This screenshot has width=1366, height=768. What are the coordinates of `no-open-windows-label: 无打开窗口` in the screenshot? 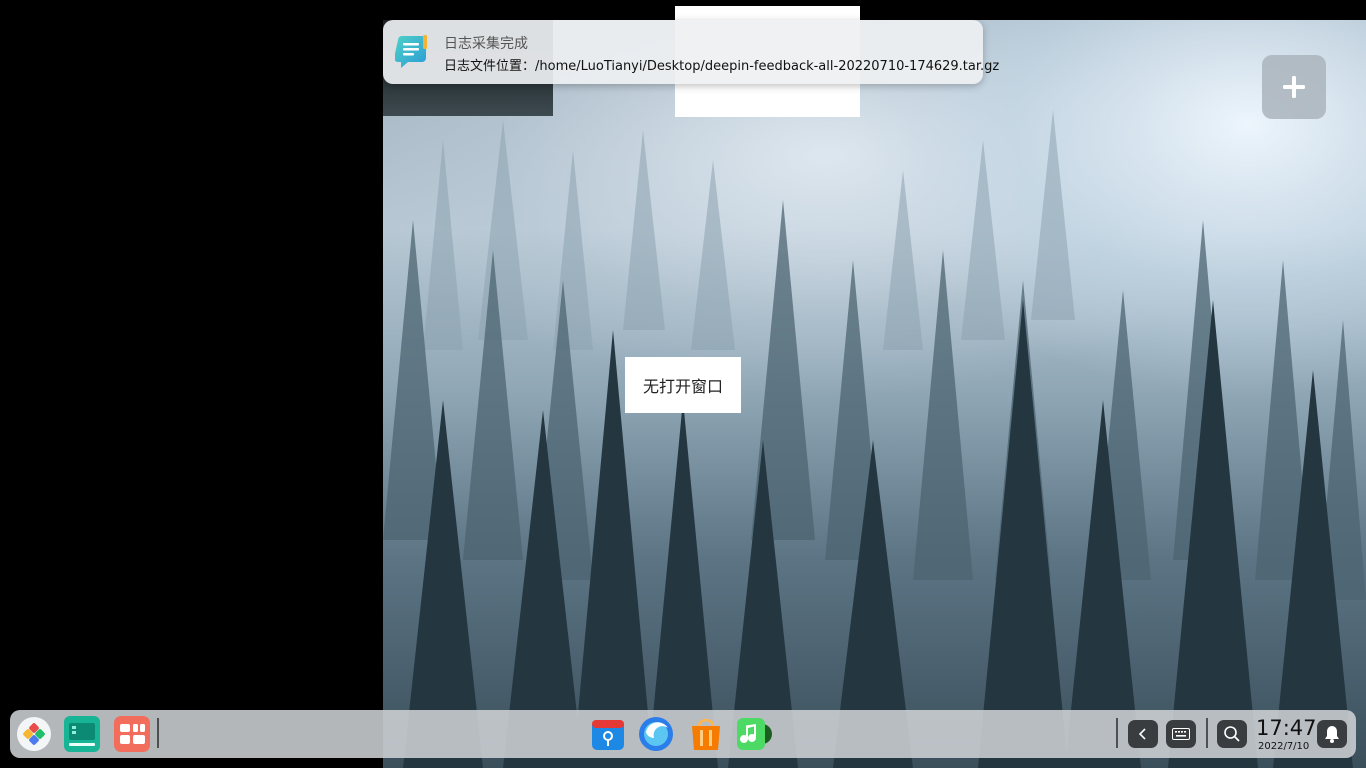 It's located at (683, 385).